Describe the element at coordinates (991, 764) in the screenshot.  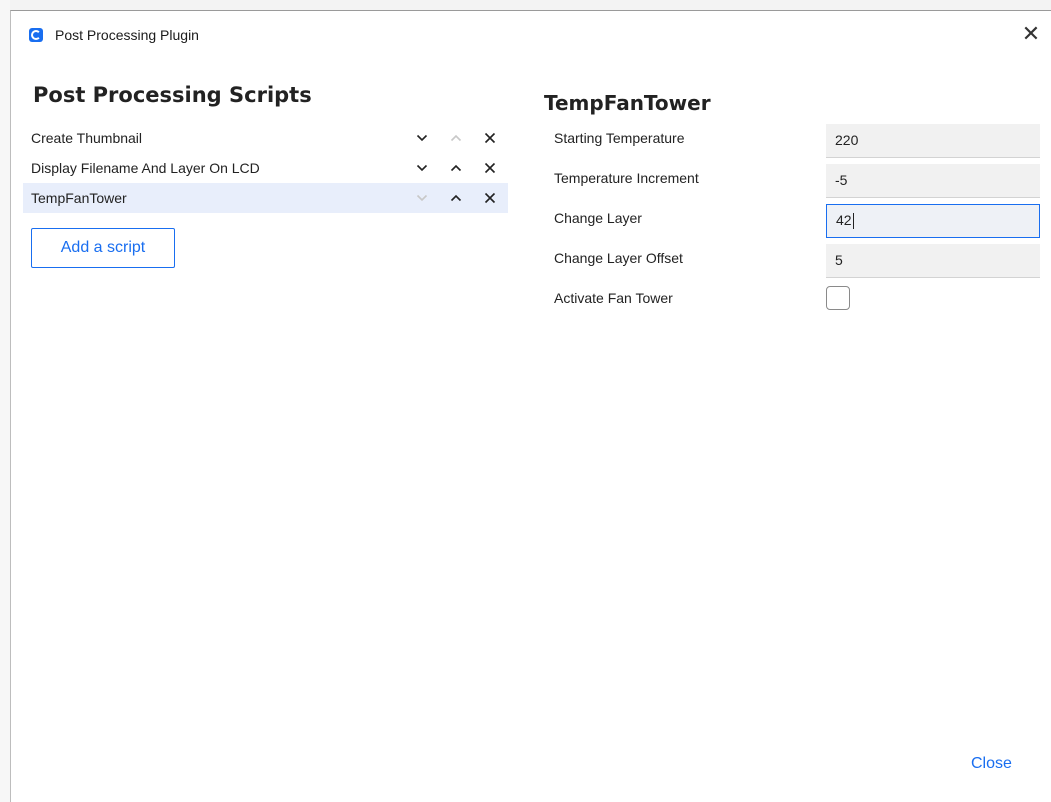
I see `close-button: Close` at that location.